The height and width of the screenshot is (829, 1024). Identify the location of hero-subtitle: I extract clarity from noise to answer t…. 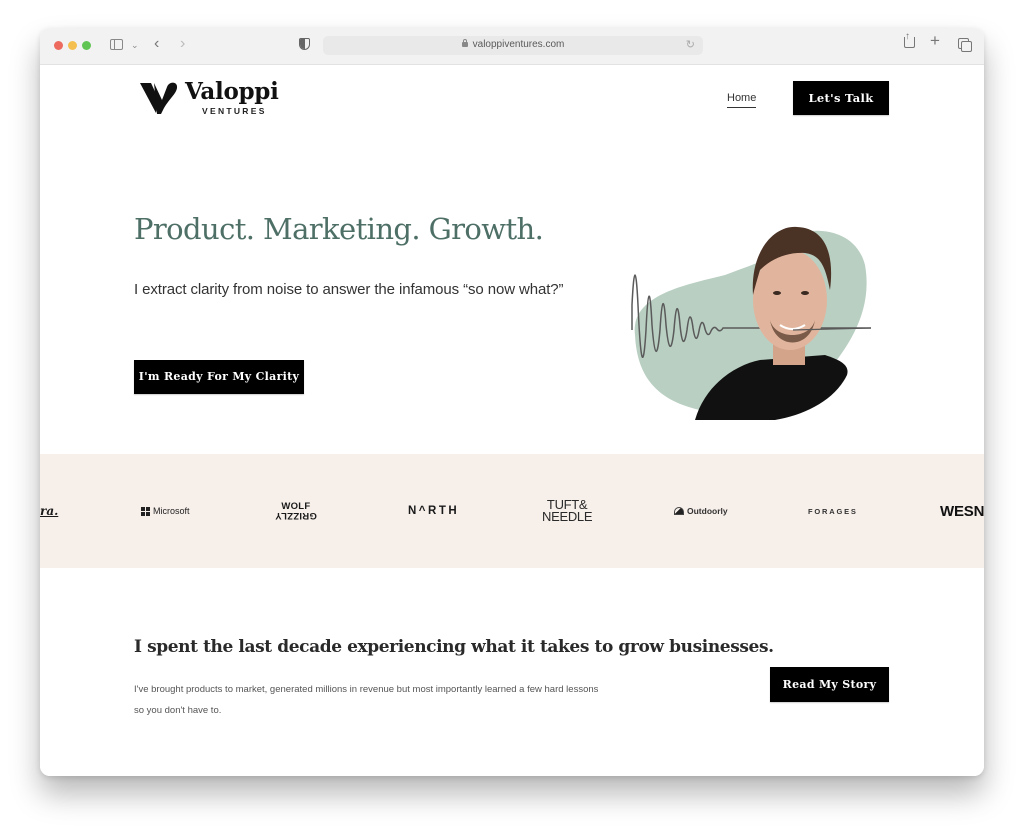
(349, 289).